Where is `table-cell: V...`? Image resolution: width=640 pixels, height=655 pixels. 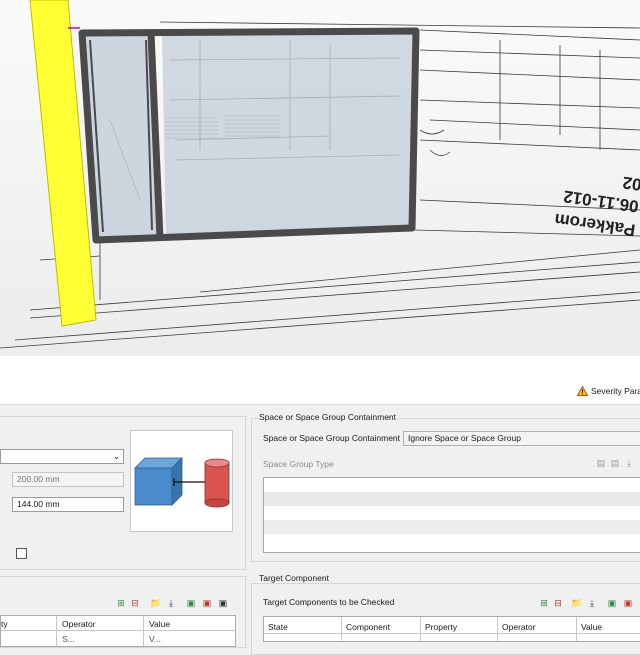 table-cell: V... is located at coordinates (155, 639).